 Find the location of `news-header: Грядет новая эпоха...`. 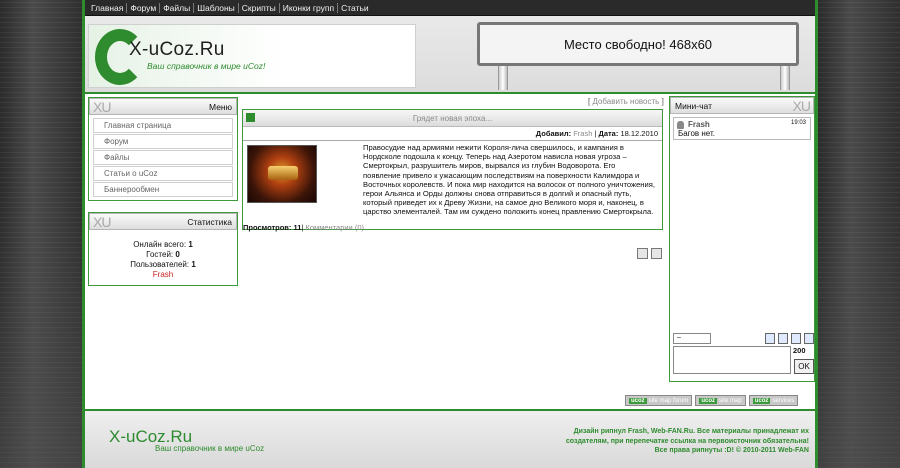

news-header: Грядет новая эпоха... is located at coordinates (452, 118).